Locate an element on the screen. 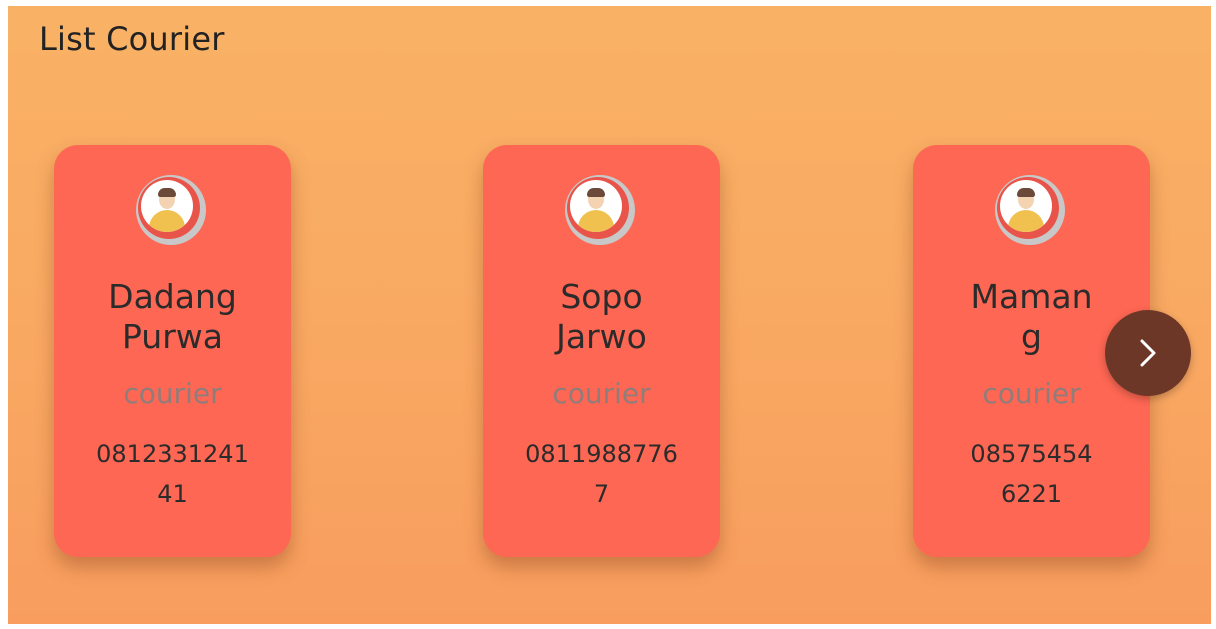  chevron-right-icon is located at coordinates (1148, 353).